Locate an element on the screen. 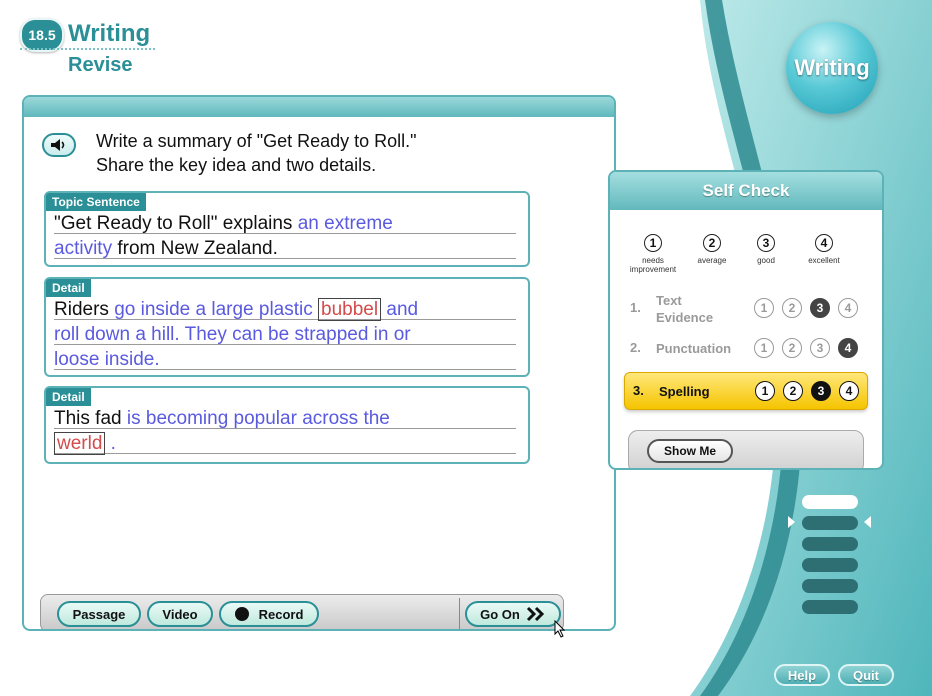 Image resolution: width=932 pixels, height=696 pixels. passage-label: Passage is located at coordinates (99, 614).